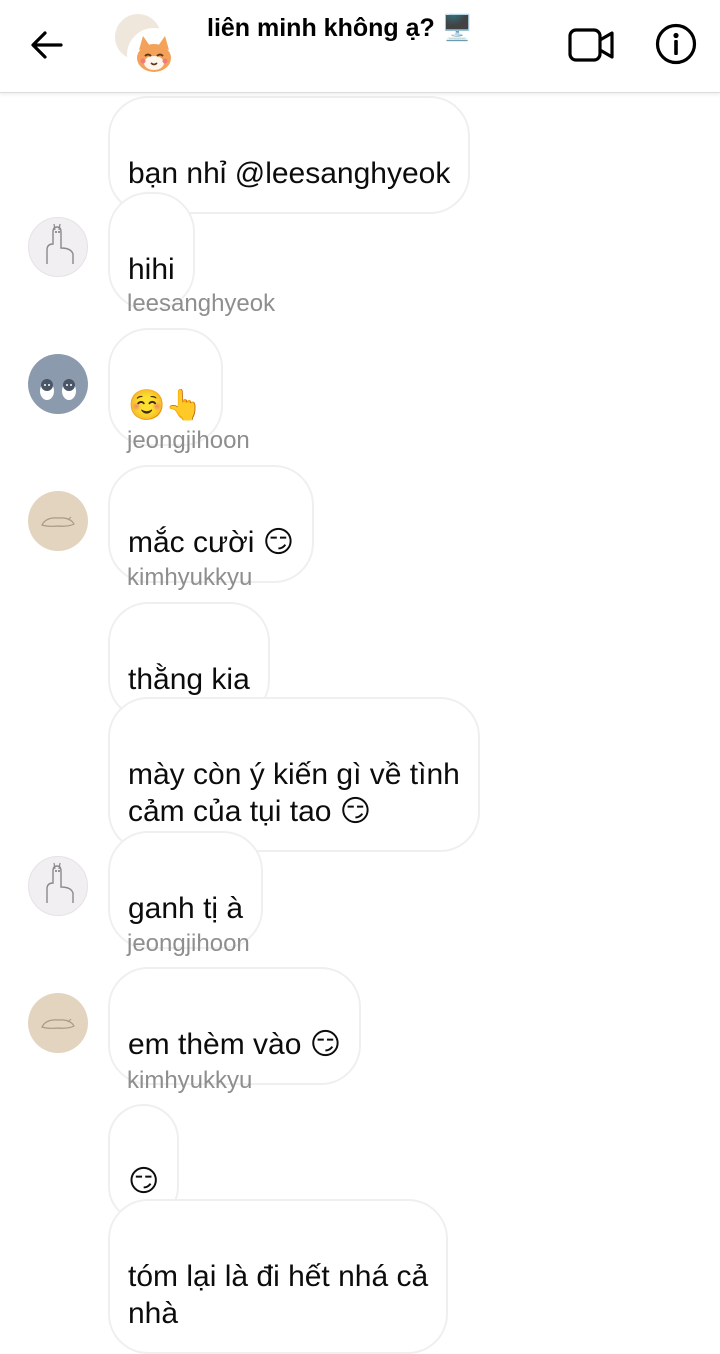 This screenshot has width=720, height=1354. What do you see at coordinates (58, 389) in the screenshot?
I see `penguins-icon` at bounding box center [58, 389].